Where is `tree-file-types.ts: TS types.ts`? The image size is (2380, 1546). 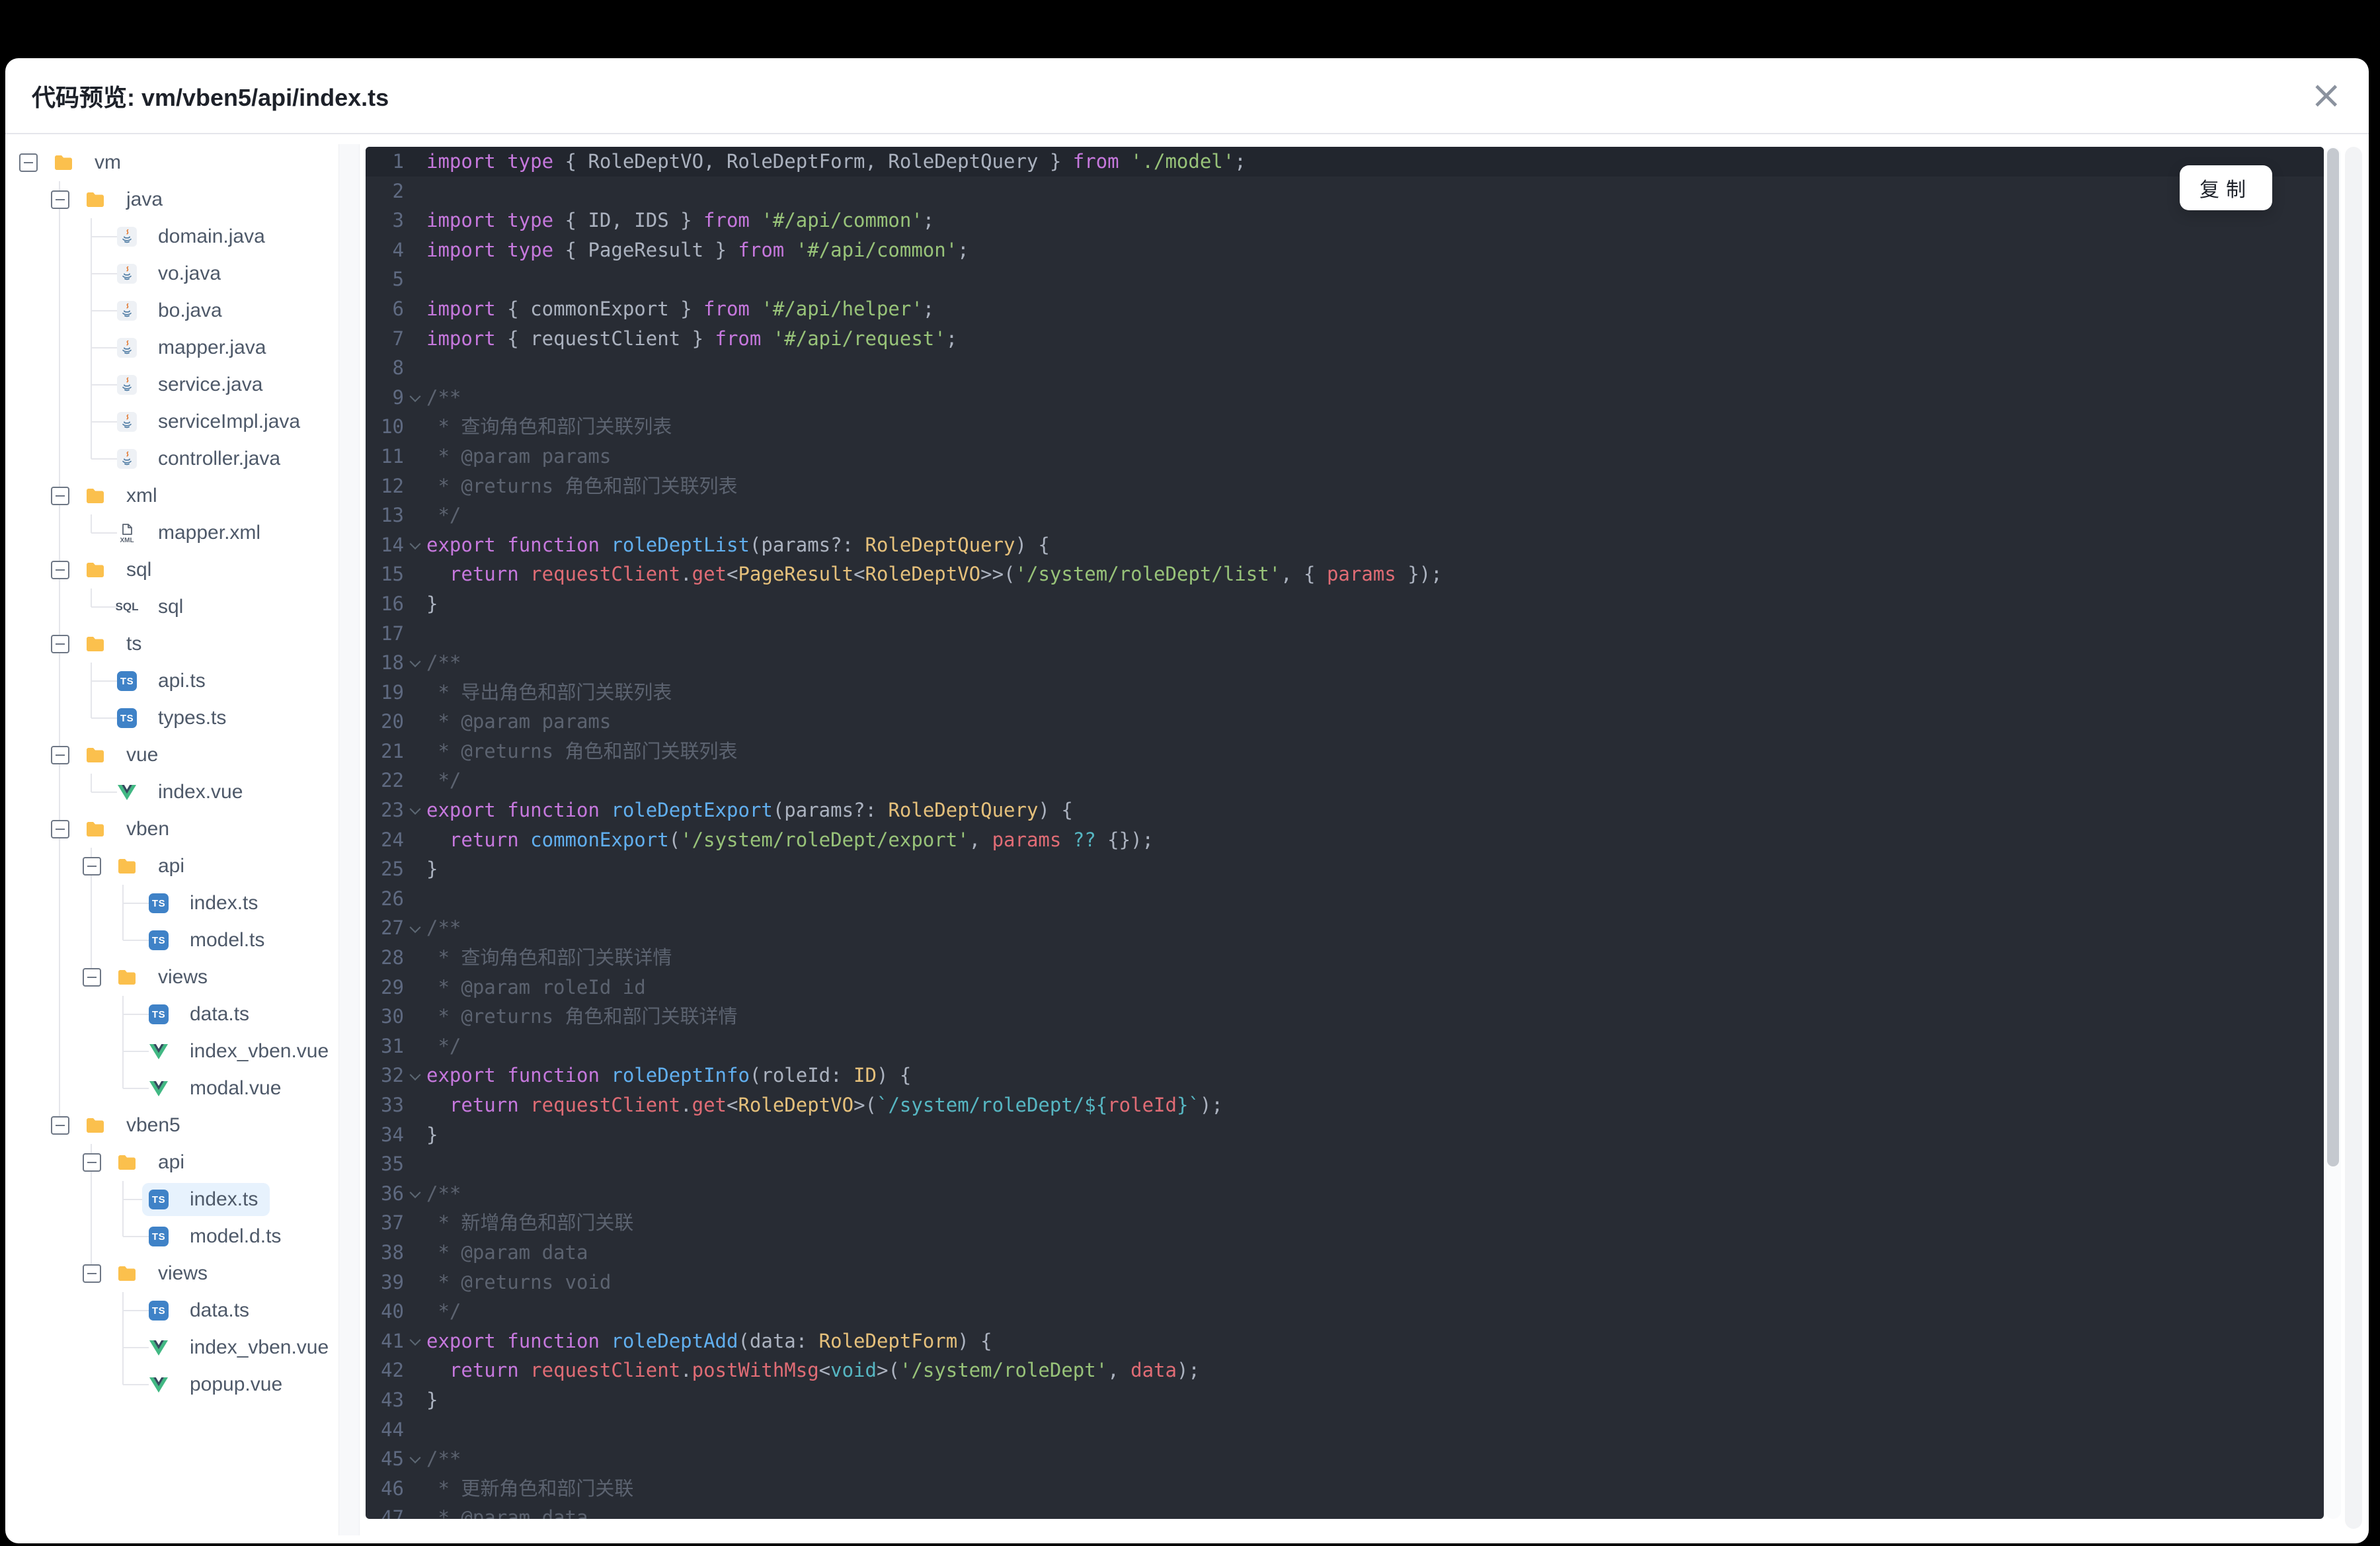
tree-file-types.ts: TS types.ts is located at coordinates (171, 718).